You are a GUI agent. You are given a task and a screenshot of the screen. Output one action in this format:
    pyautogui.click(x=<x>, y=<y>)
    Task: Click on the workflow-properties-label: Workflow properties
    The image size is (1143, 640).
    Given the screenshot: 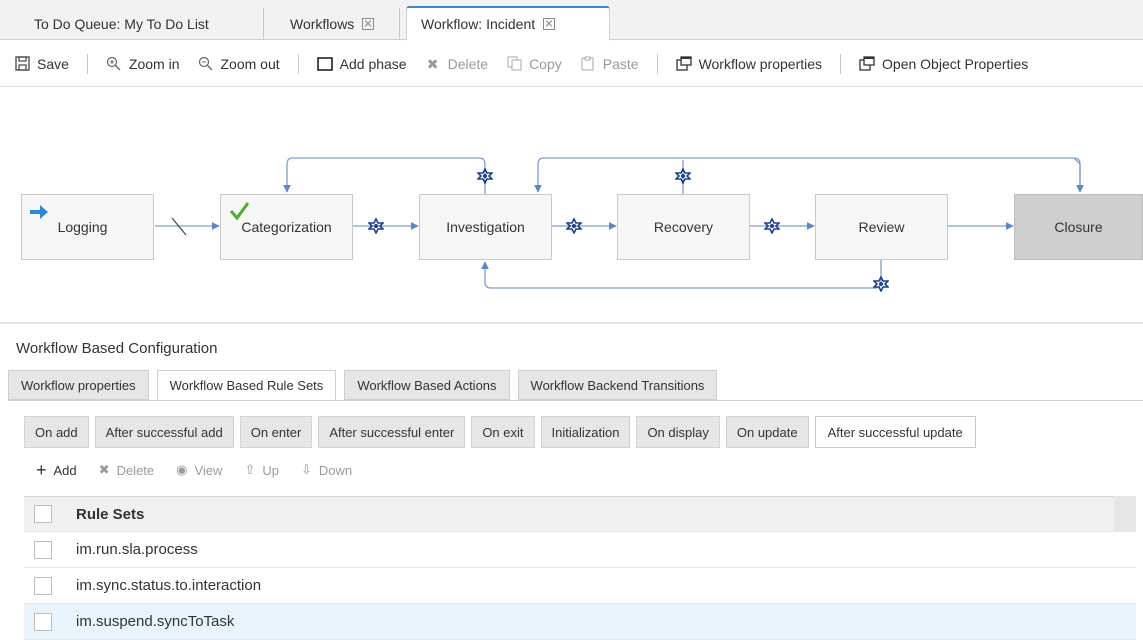 What is the action you would take?
    pyautogui.click(x=760, y=63)
    